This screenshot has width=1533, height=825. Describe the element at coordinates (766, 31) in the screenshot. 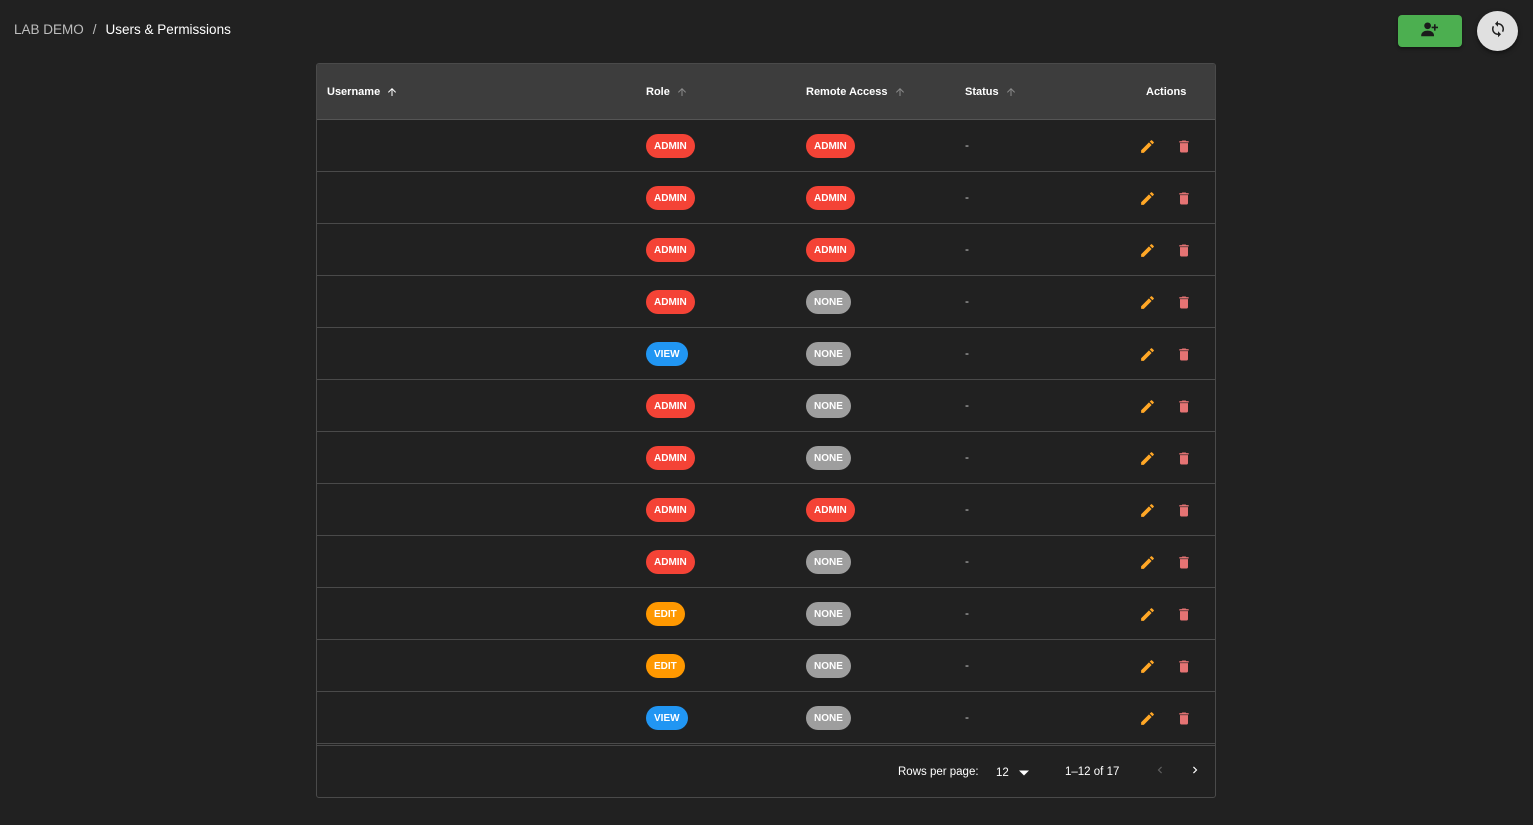

I see `top-bar: LAB DEMO / Users & Permissions` at that location.